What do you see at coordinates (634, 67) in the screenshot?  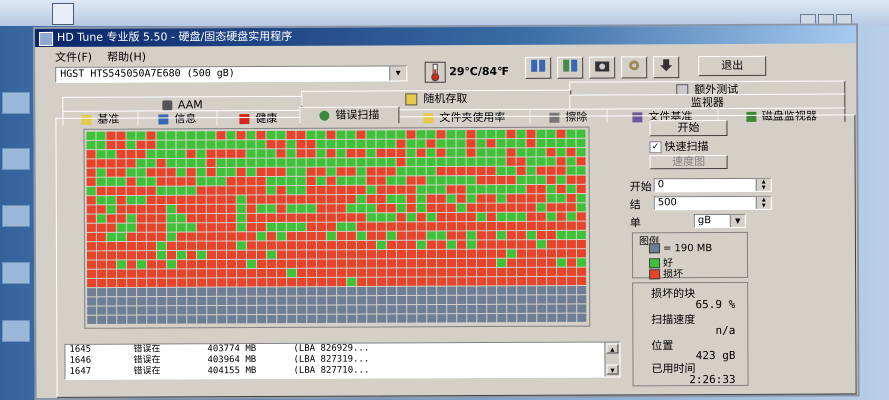 I see `options-icon` at bounding box center [634, 67].